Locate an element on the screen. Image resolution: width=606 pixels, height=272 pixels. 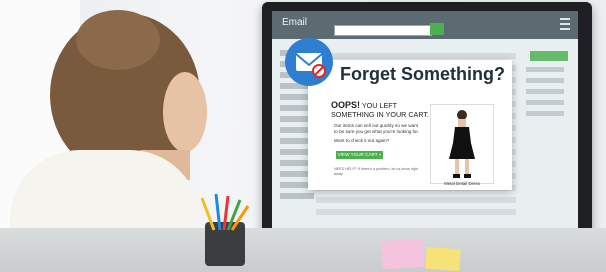
envelope-icon is located at coordinates (309, 62).